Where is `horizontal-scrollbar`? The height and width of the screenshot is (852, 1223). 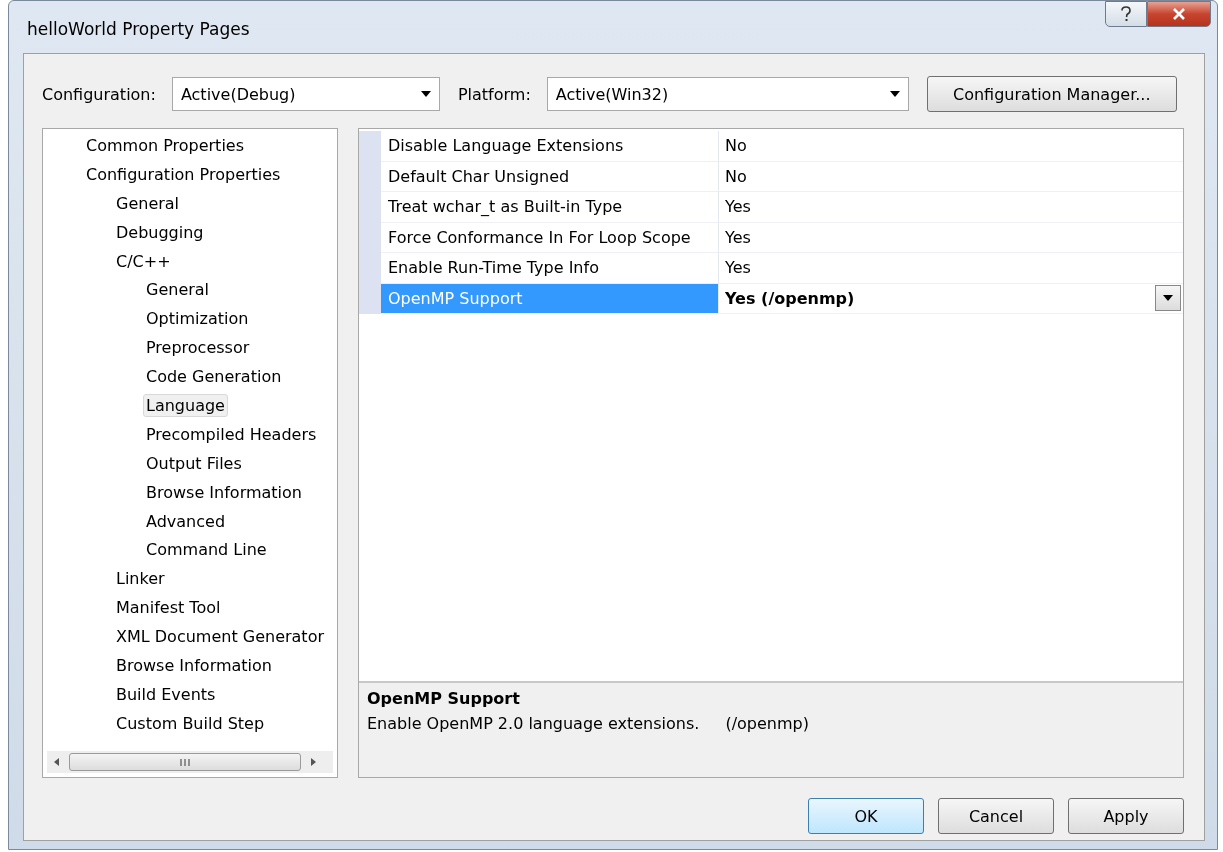
horizontal-scrollbar is located at coordinates (190, 762).